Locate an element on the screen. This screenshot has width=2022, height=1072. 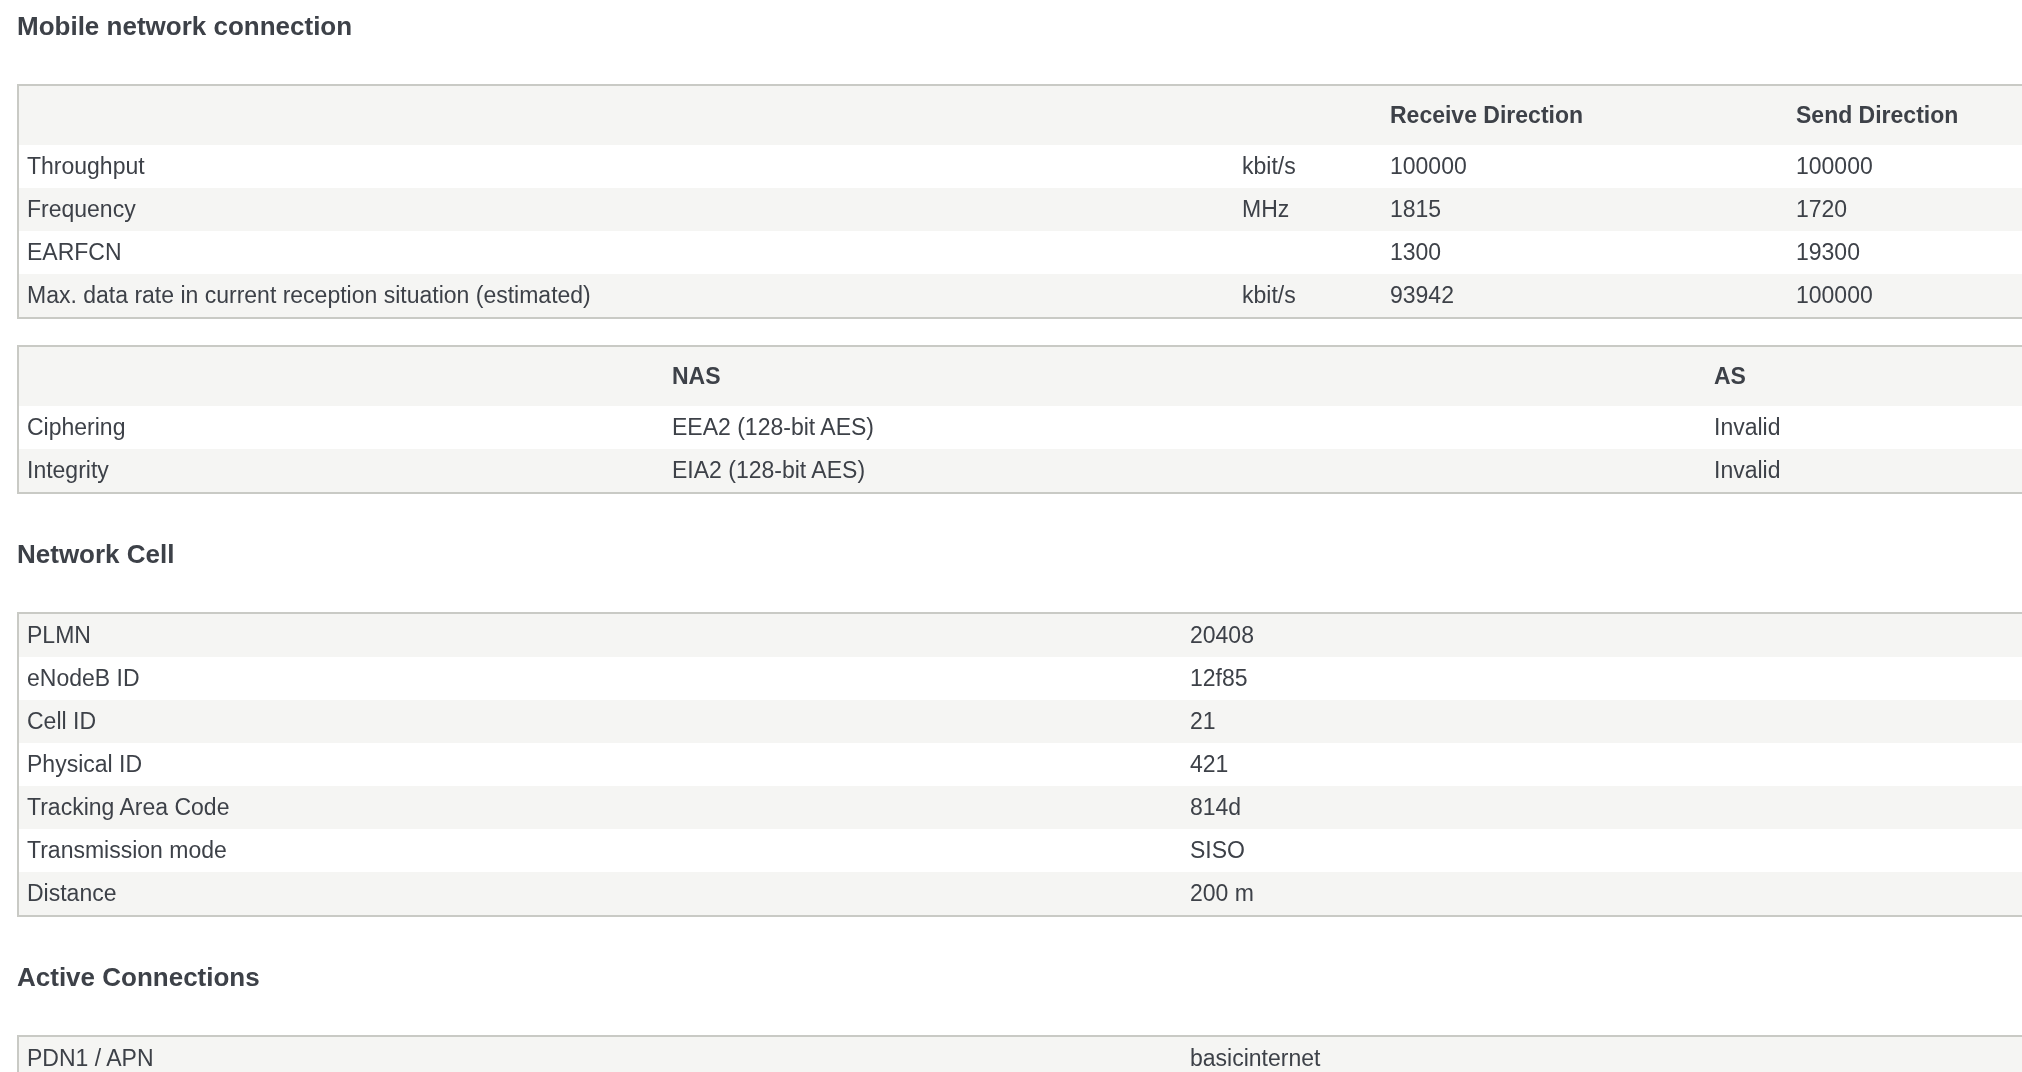
section-heading: Active Connections is located at coordinates (139, 977).